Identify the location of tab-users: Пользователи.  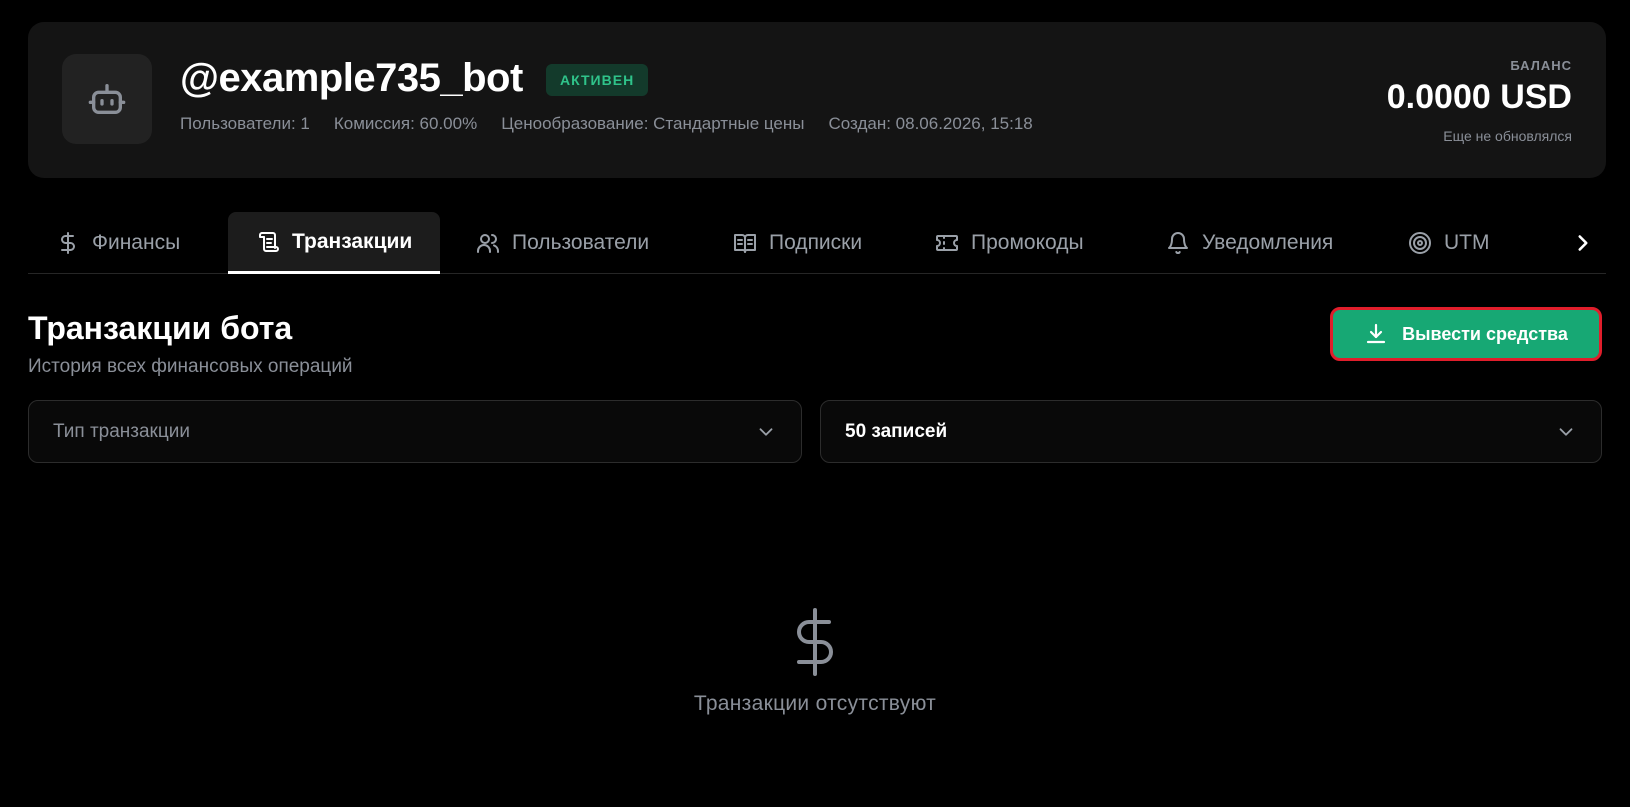
(562, 243).